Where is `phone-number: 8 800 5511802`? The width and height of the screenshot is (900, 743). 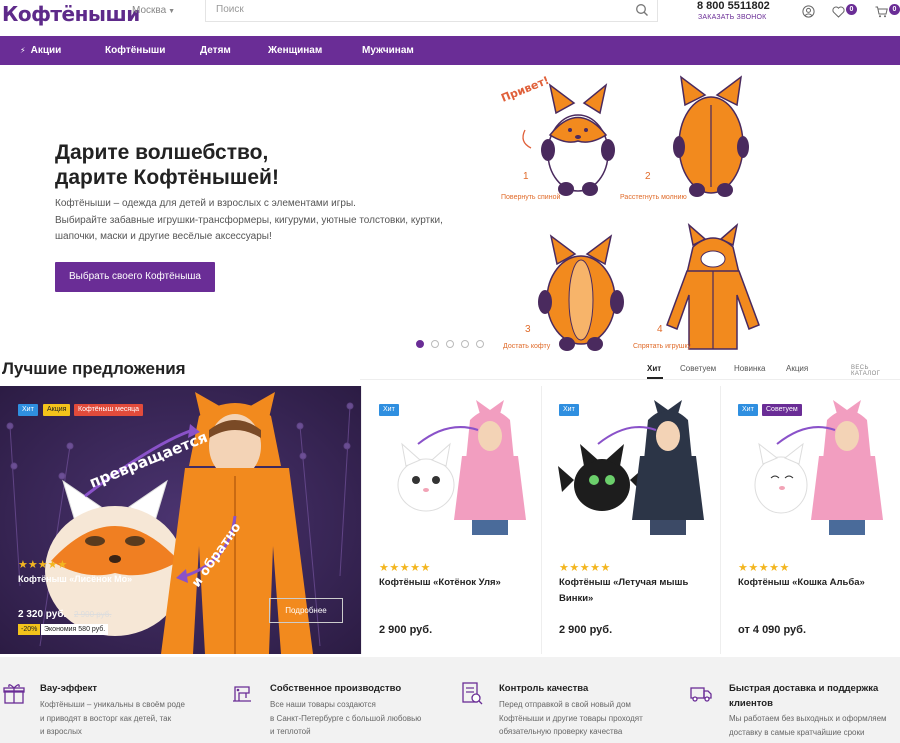 phone-number: 8 800 5511802 is located at coordinates (733, 6).